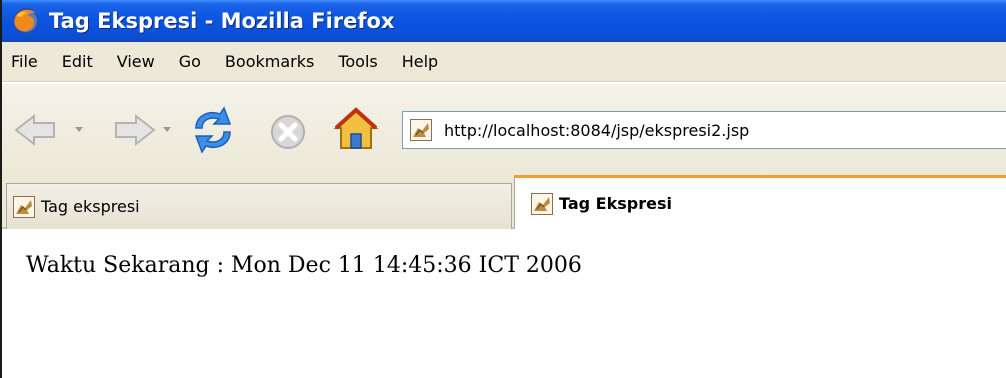 Image resolution: width=1006 pixels, height=378 pixels. Describe the element at coordinates (190, 61) in the screenshot. I see `menu-go: Go` at that location.